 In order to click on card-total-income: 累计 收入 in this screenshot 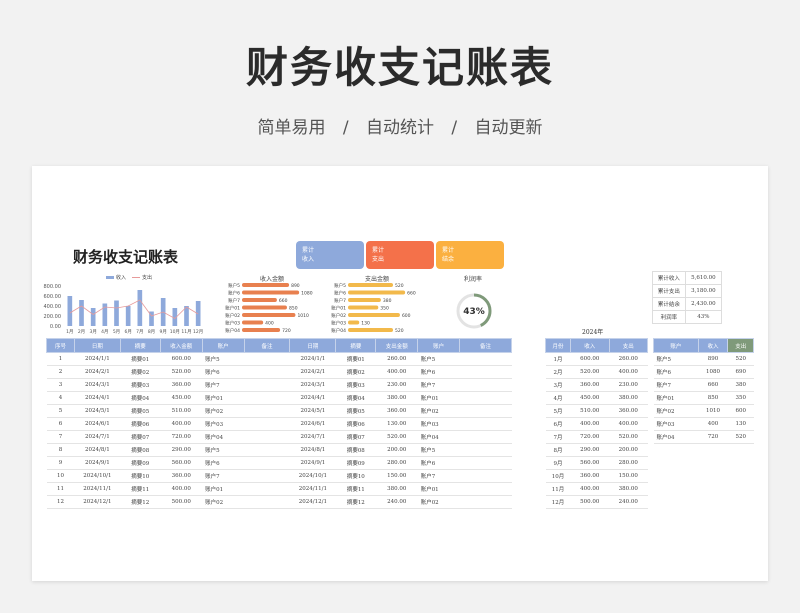, I will do `click(330, 255)`.